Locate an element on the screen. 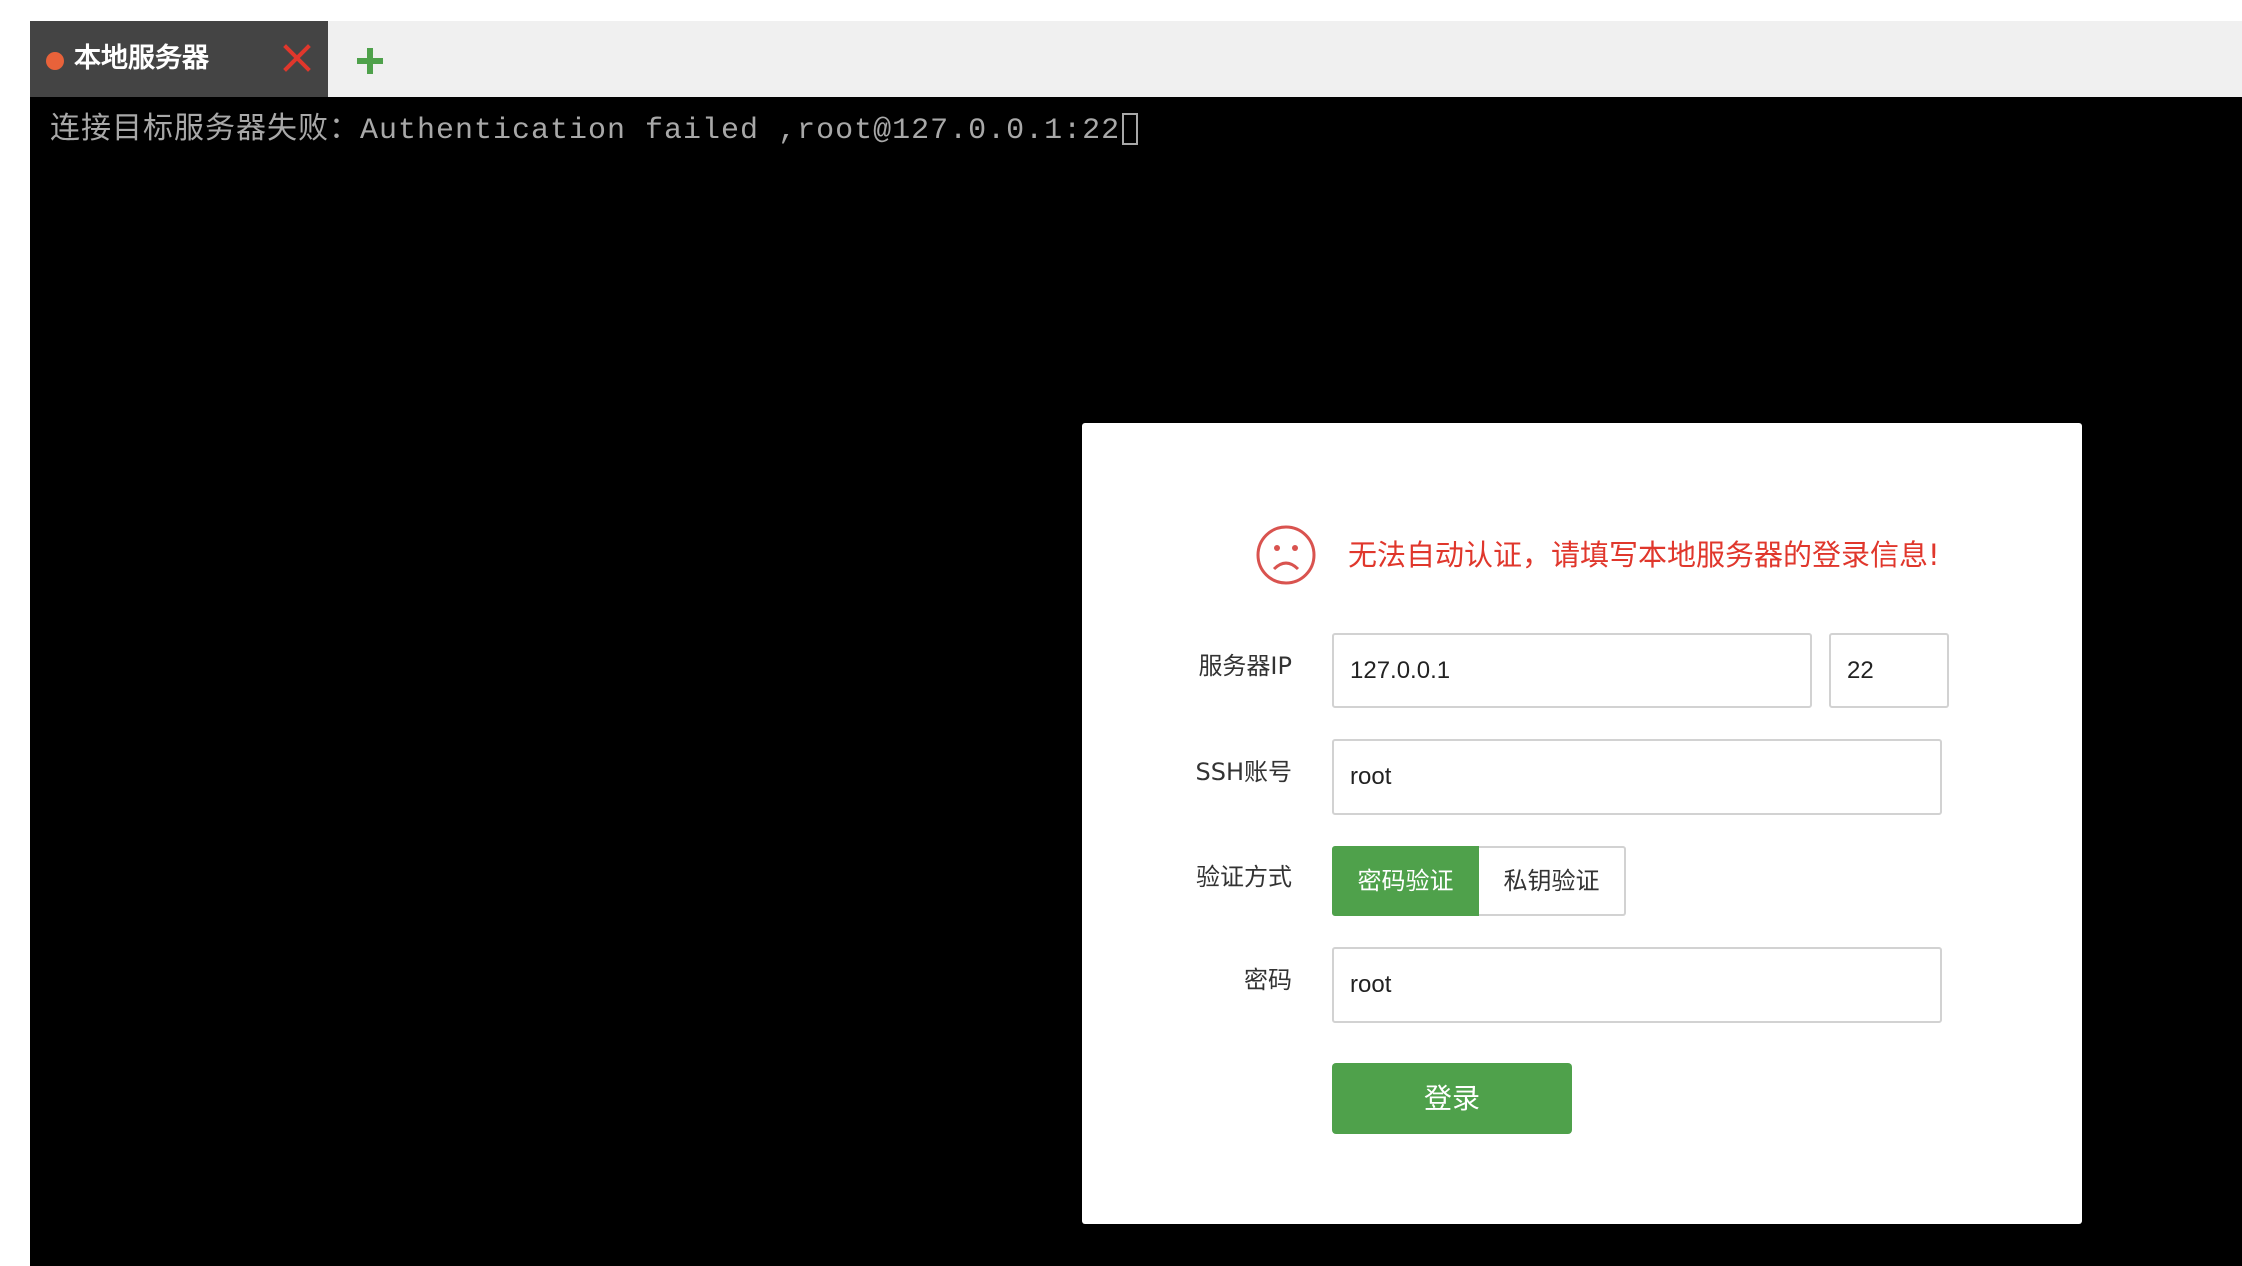 The width and height of the screenshot is (2242, 1266). password-auth-button: 密码验证 is located at coordinates (1405, 881).